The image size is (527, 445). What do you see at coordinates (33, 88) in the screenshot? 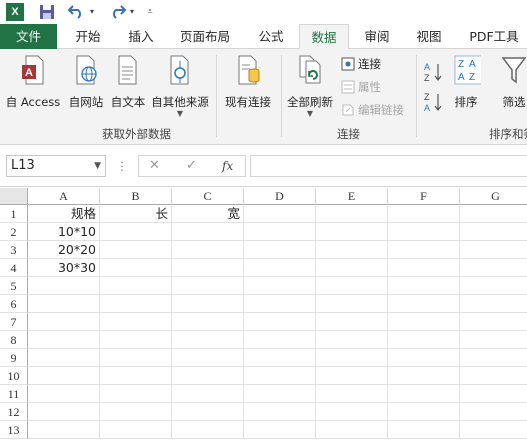
I see `from-access-button: A 自 Access` at bounding box center [33, 88].